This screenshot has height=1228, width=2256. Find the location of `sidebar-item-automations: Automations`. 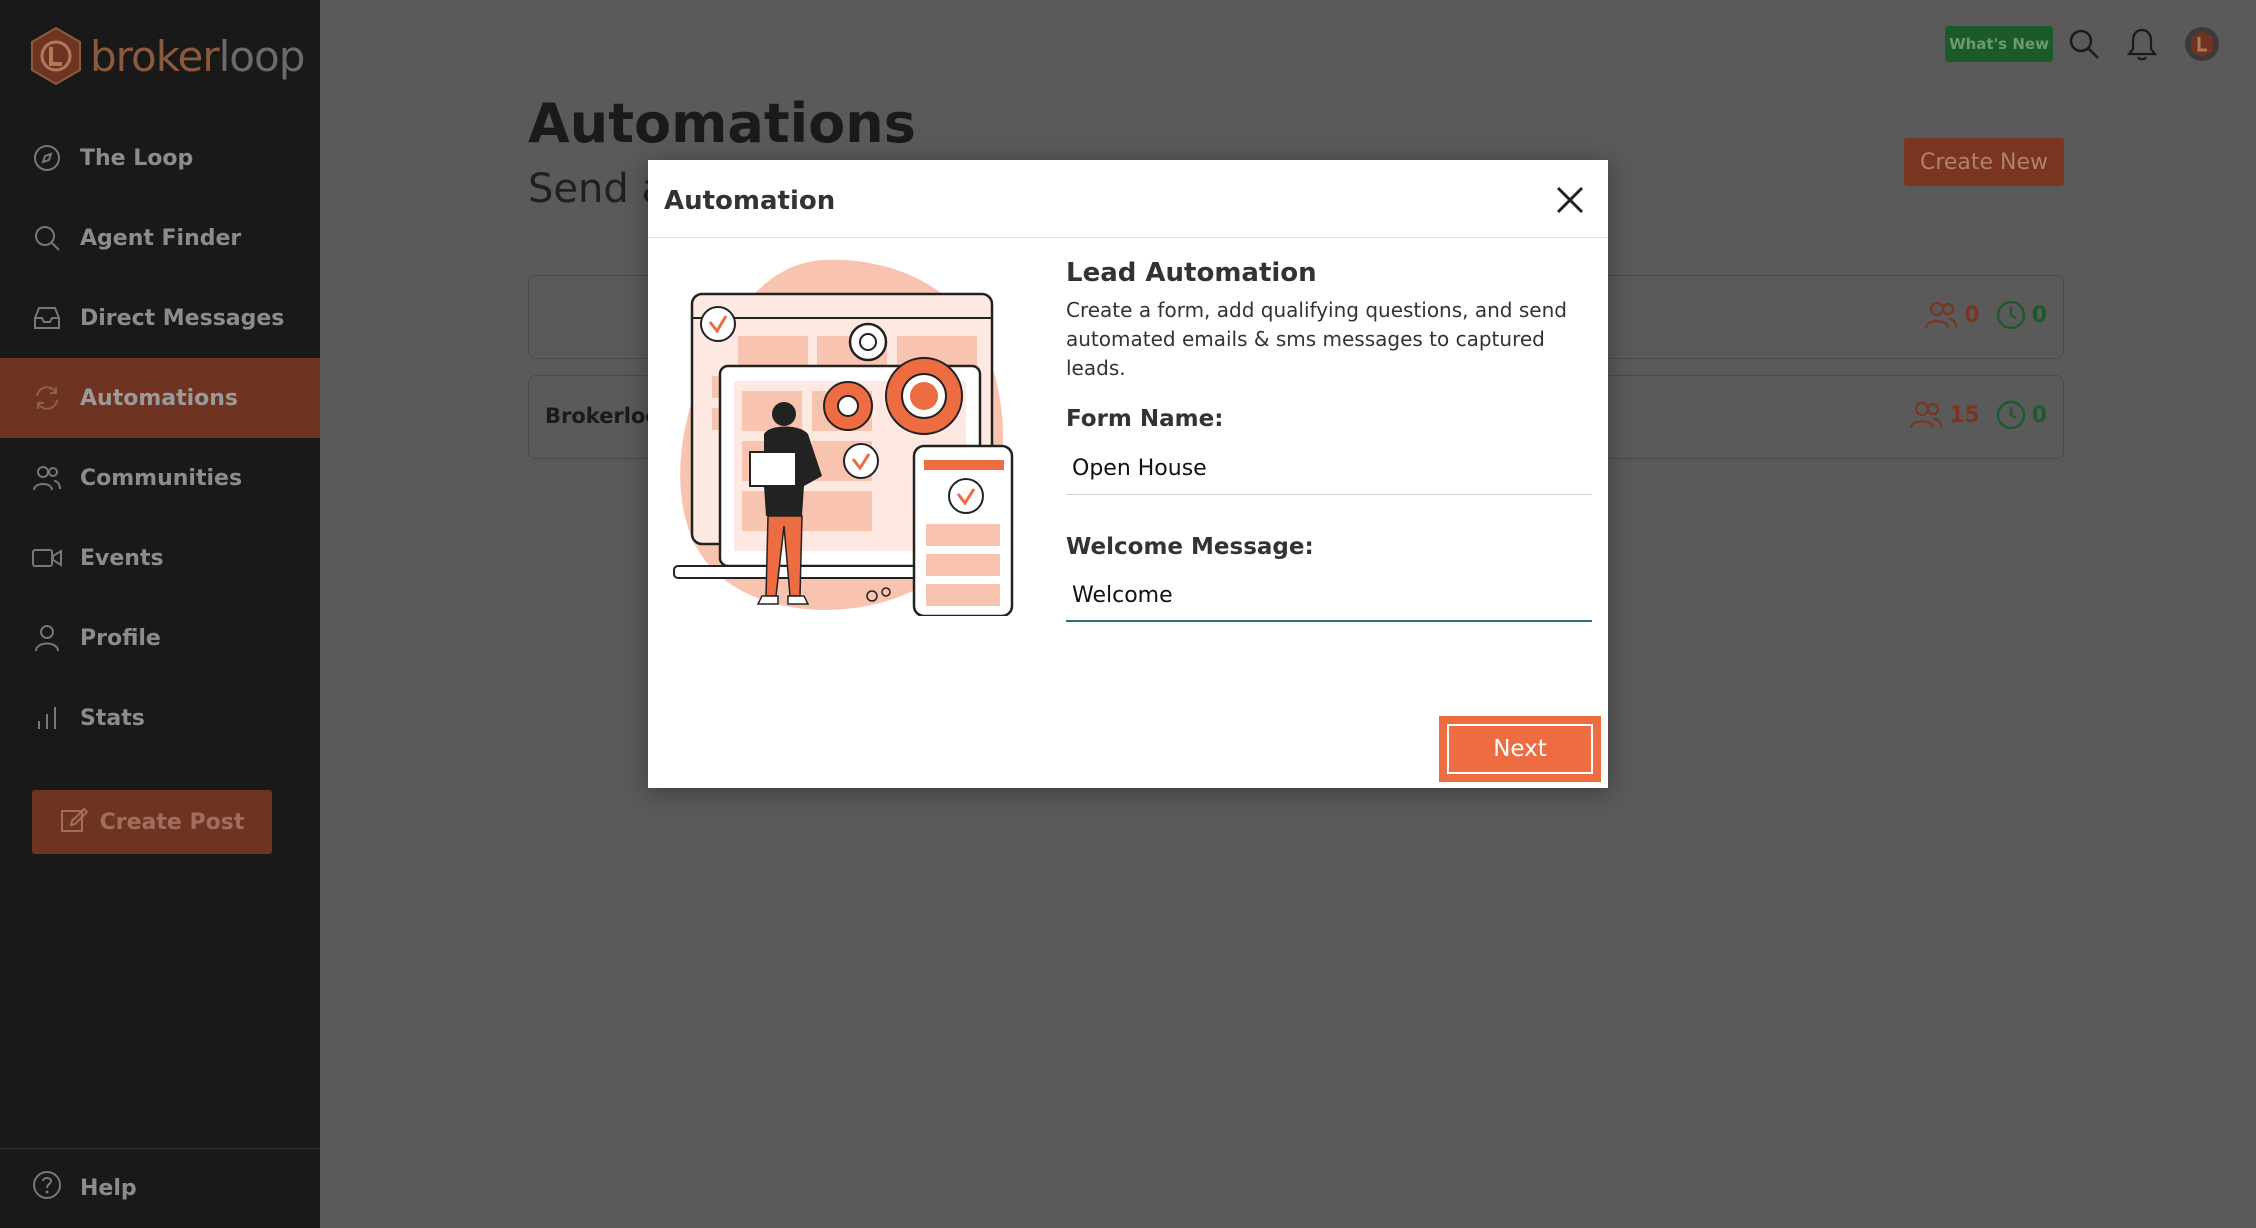

sidebar-item-automations: Automations is located at coordinates (160, 398).